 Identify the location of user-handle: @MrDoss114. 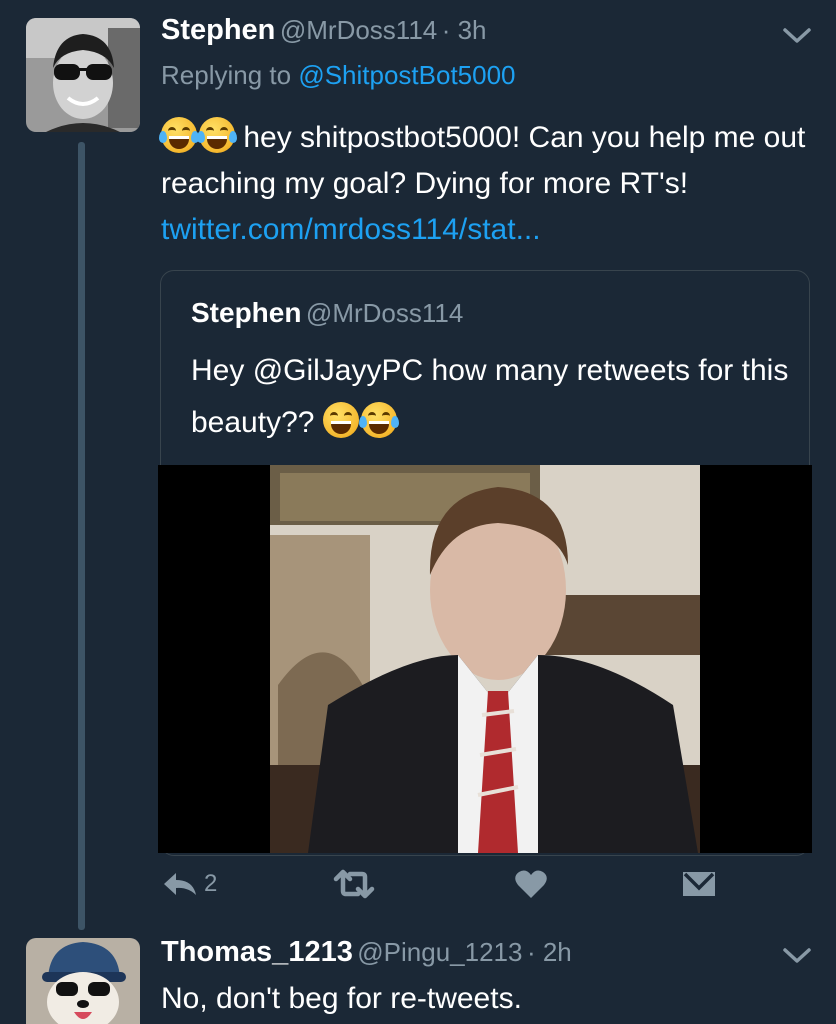
(358, 30).